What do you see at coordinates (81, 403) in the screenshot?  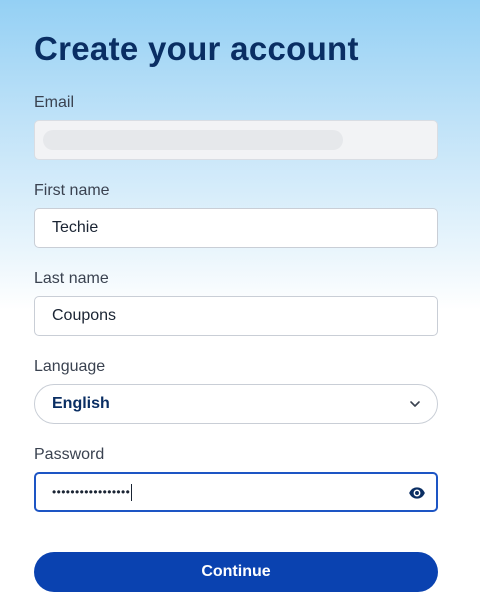 I see `language-selected-value: English` at bounding box center [81, 403].